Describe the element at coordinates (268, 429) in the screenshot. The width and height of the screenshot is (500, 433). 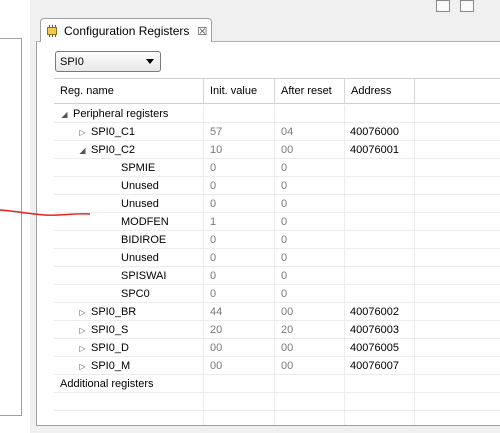
I see `view-bottom-border` at that location.